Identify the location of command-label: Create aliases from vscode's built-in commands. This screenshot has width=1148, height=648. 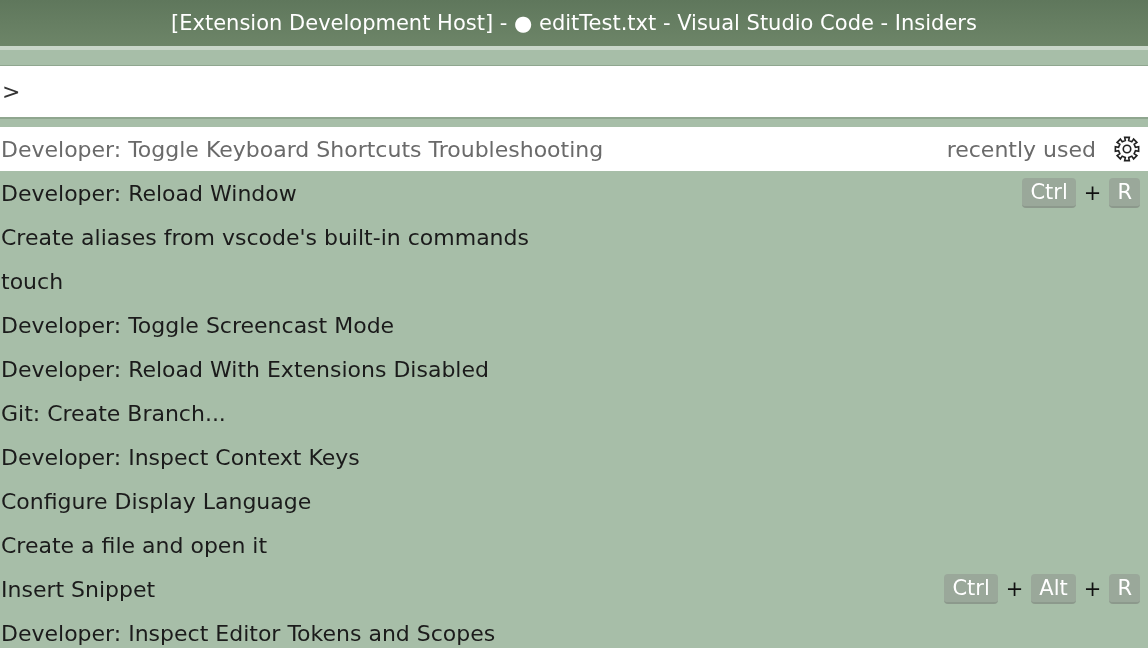
(265, 237).